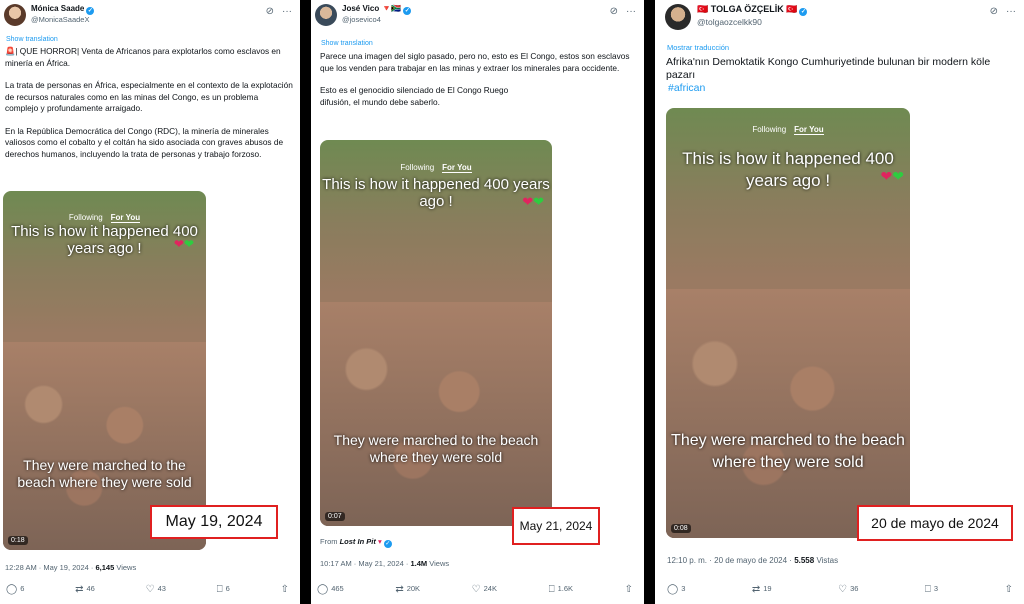 The image size is (1024, 604). I want to click on repost-icon: ⇄, so click(79, 589).